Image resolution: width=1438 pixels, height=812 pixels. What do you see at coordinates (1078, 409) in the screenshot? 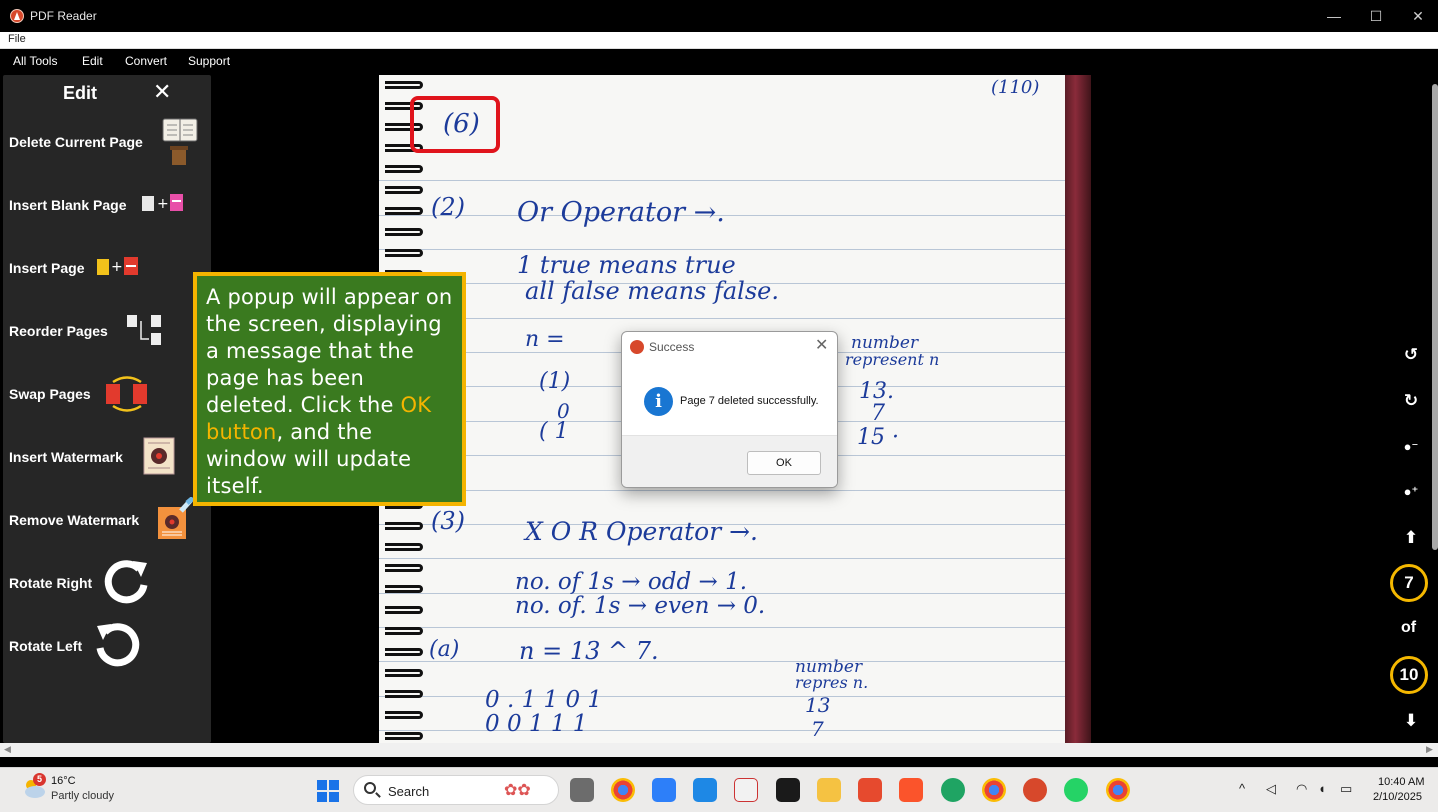
I see `photo-edge` at bounding box center [1078, 409].